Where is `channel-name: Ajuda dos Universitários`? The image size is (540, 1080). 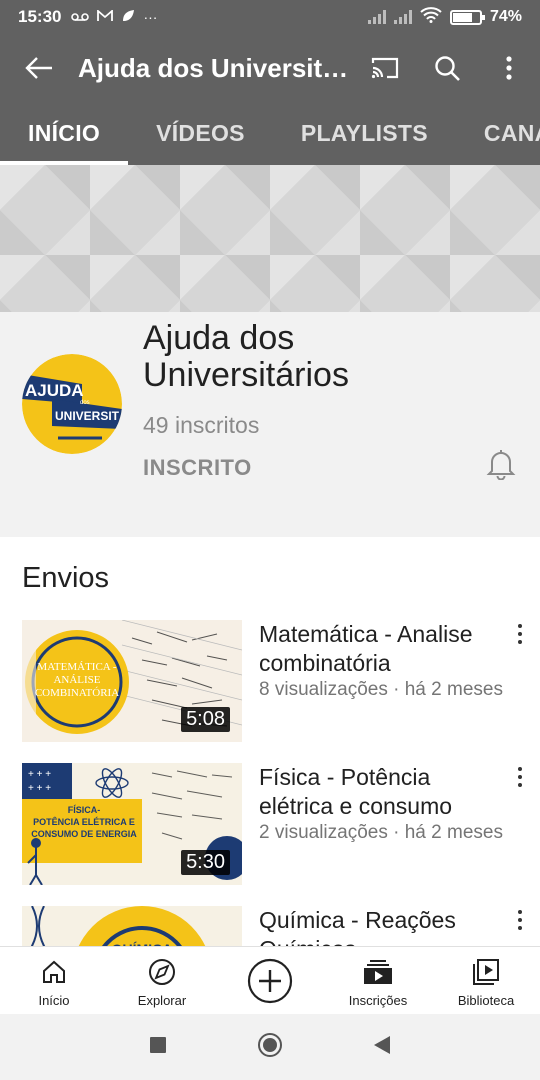
channel-name: Ajuda dos Universitários is located at coordinates (246, 357).